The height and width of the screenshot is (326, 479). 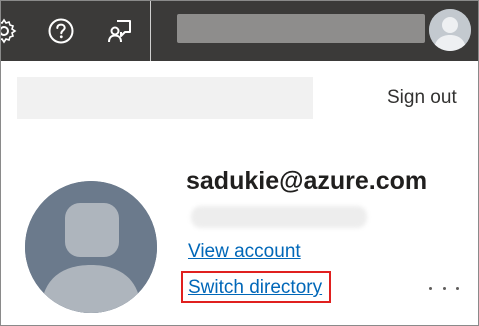 What do you see at coordinates (244, 252) in the screenshot?
I see `view-account-link: View account` at bounding box center [244, 252].